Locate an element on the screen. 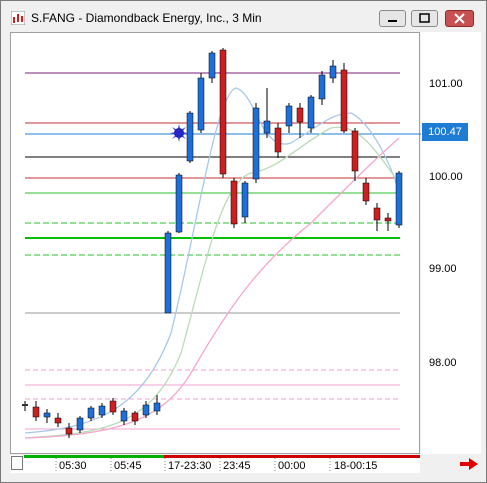 The height and width of the screenshot is (483, 487). maximize-icon is located at coordinates (424, 18).